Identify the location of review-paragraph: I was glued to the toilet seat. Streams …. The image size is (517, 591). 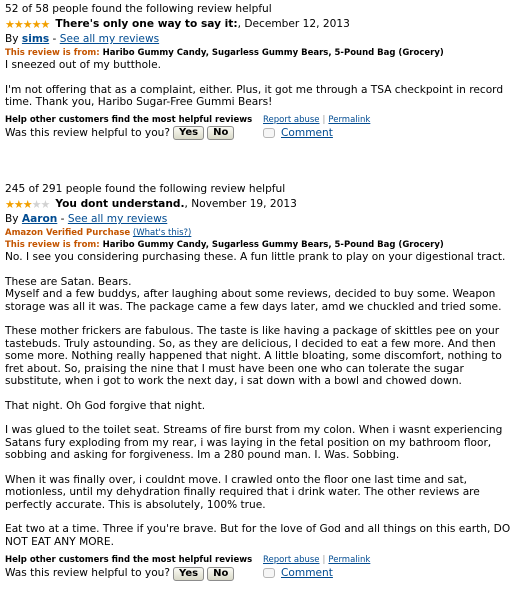
(254, 442).